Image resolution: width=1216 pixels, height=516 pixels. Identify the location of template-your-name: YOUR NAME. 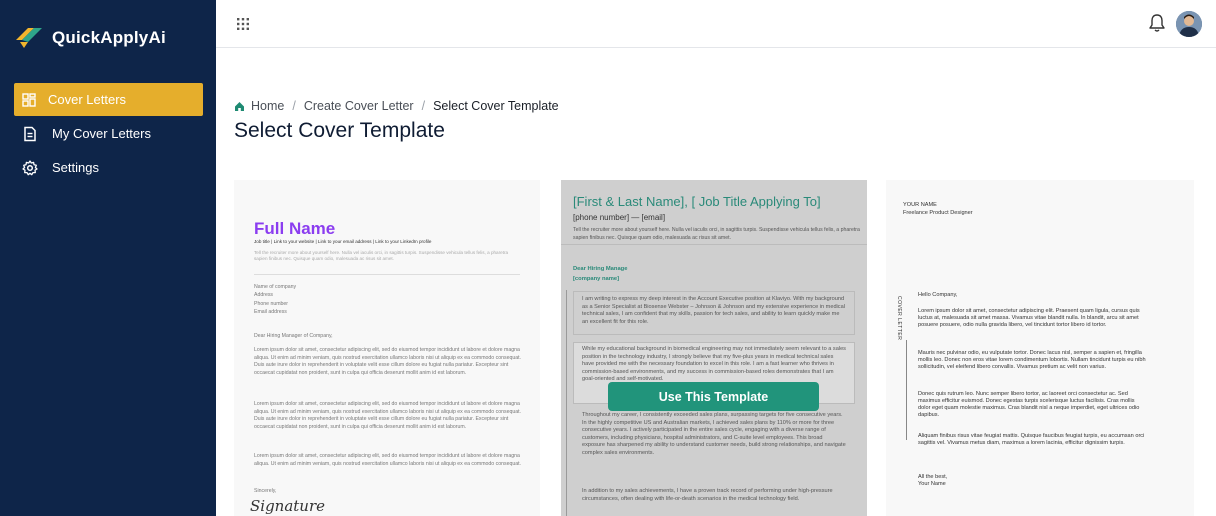
(920, 205).